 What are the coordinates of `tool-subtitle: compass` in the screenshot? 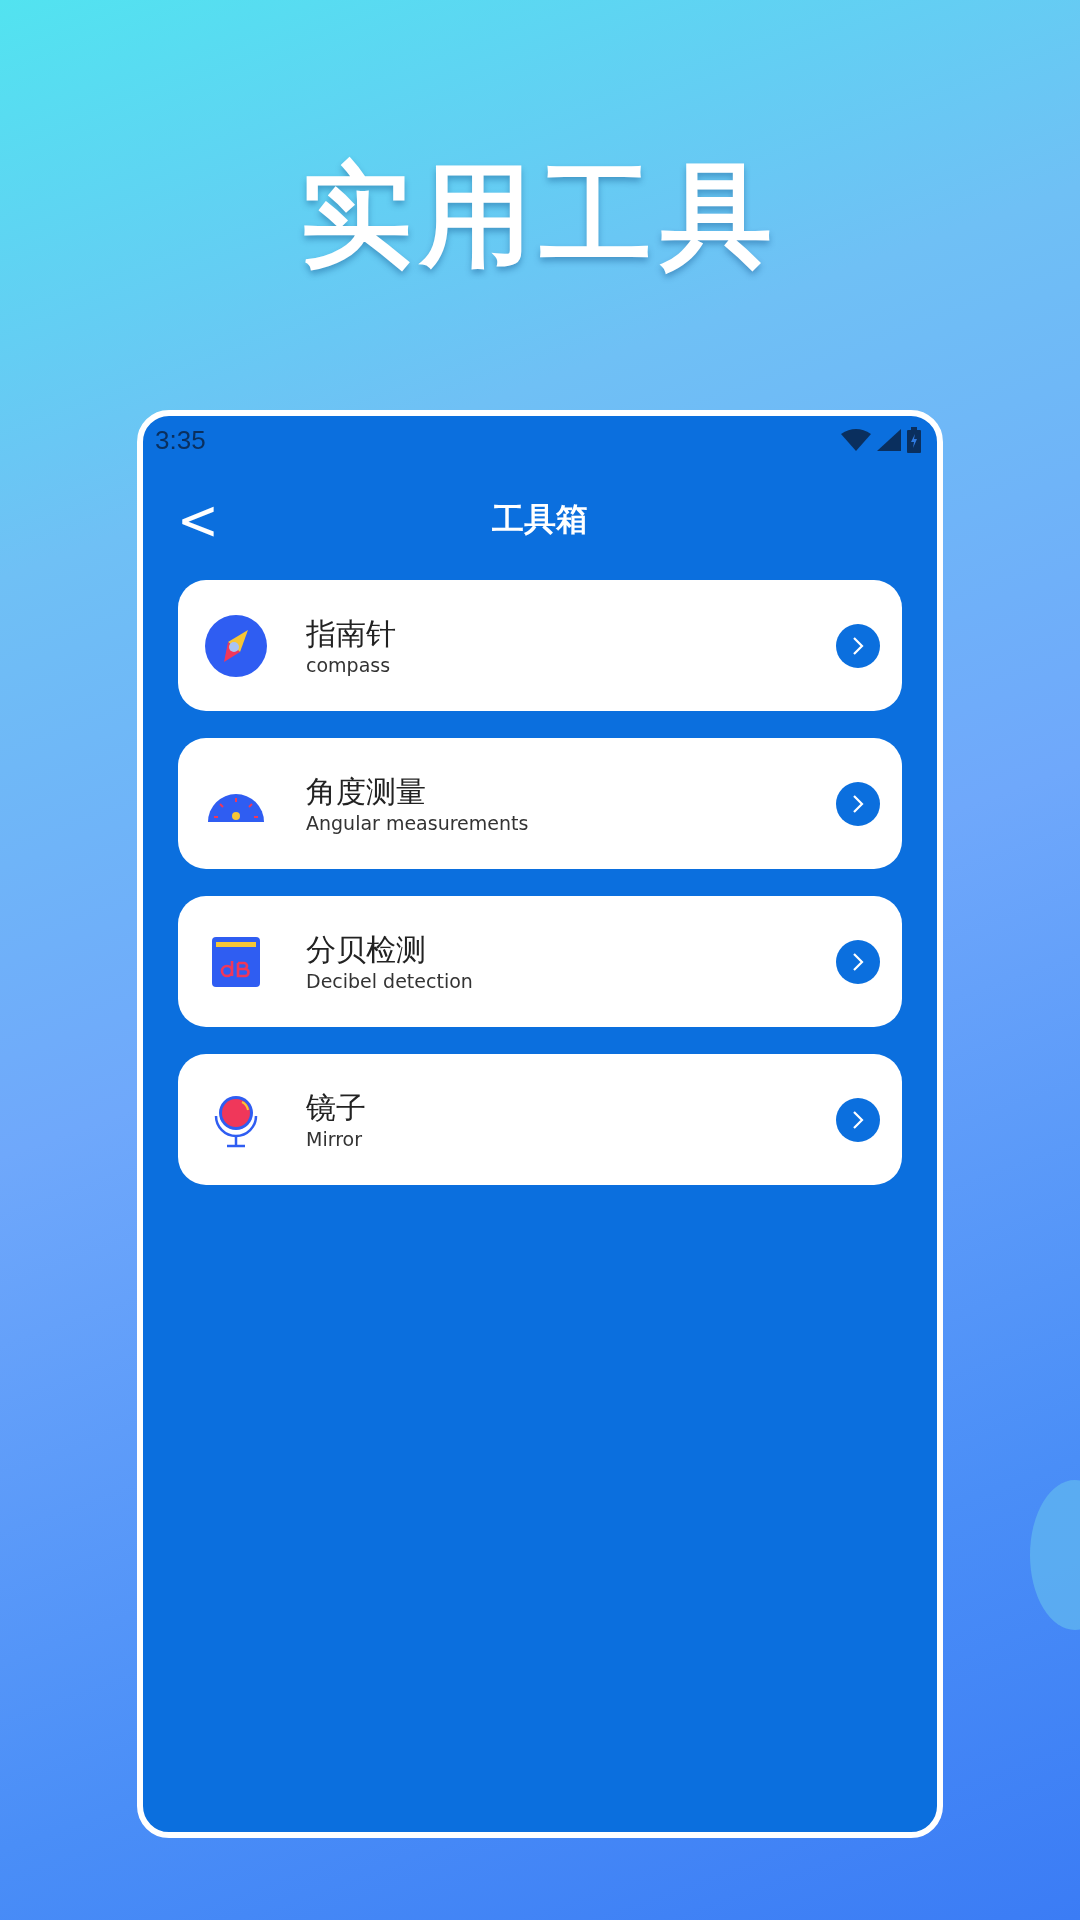 It's located at (349, 664).